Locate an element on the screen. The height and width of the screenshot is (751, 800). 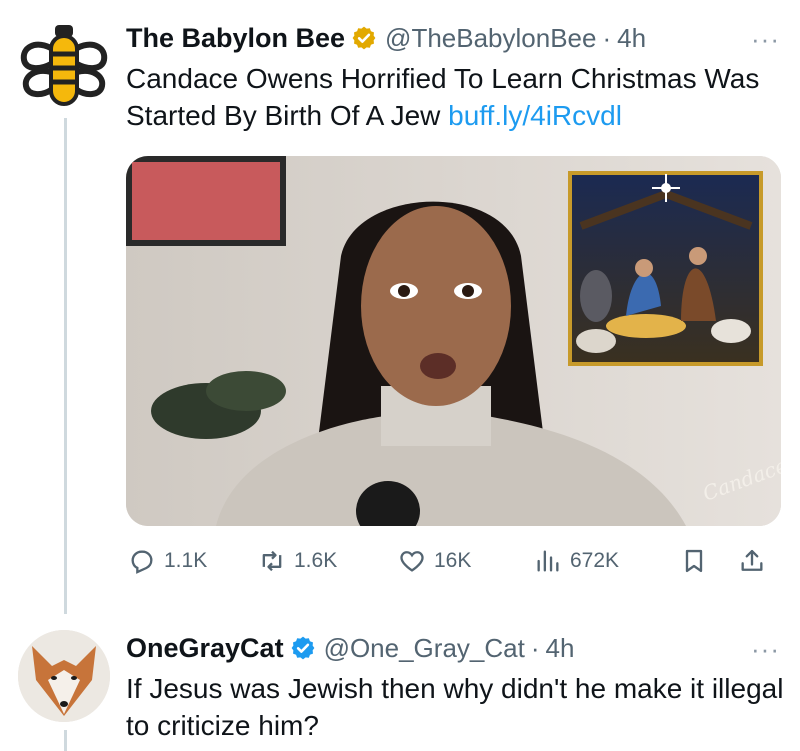
share-icon is located at coordinates (752, 560).